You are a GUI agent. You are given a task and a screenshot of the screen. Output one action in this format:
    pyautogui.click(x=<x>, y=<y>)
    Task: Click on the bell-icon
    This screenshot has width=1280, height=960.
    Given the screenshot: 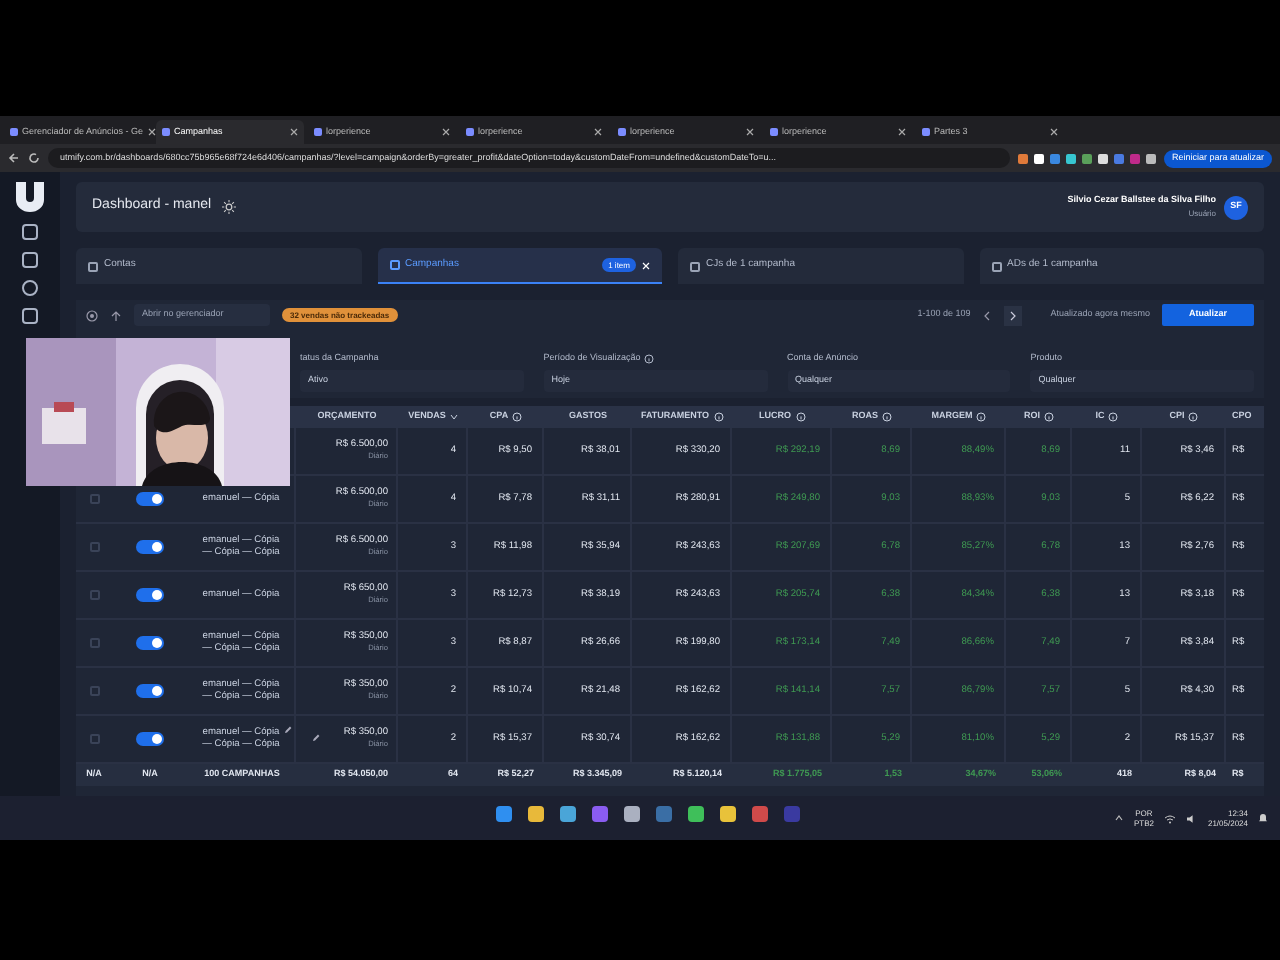 What is the action you would take?
    pyautogui.click(x=1263, y=818)
    